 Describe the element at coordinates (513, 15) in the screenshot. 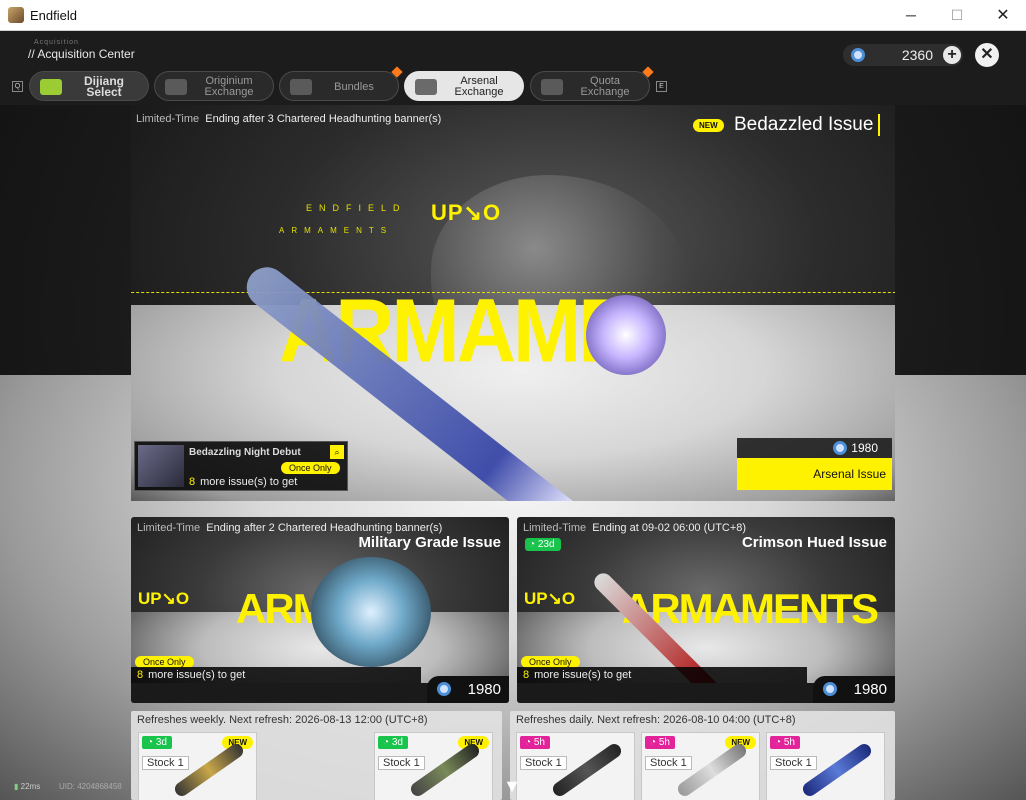

I see `window-titlebar: Endfield ─ ☐ ✕` at that location.